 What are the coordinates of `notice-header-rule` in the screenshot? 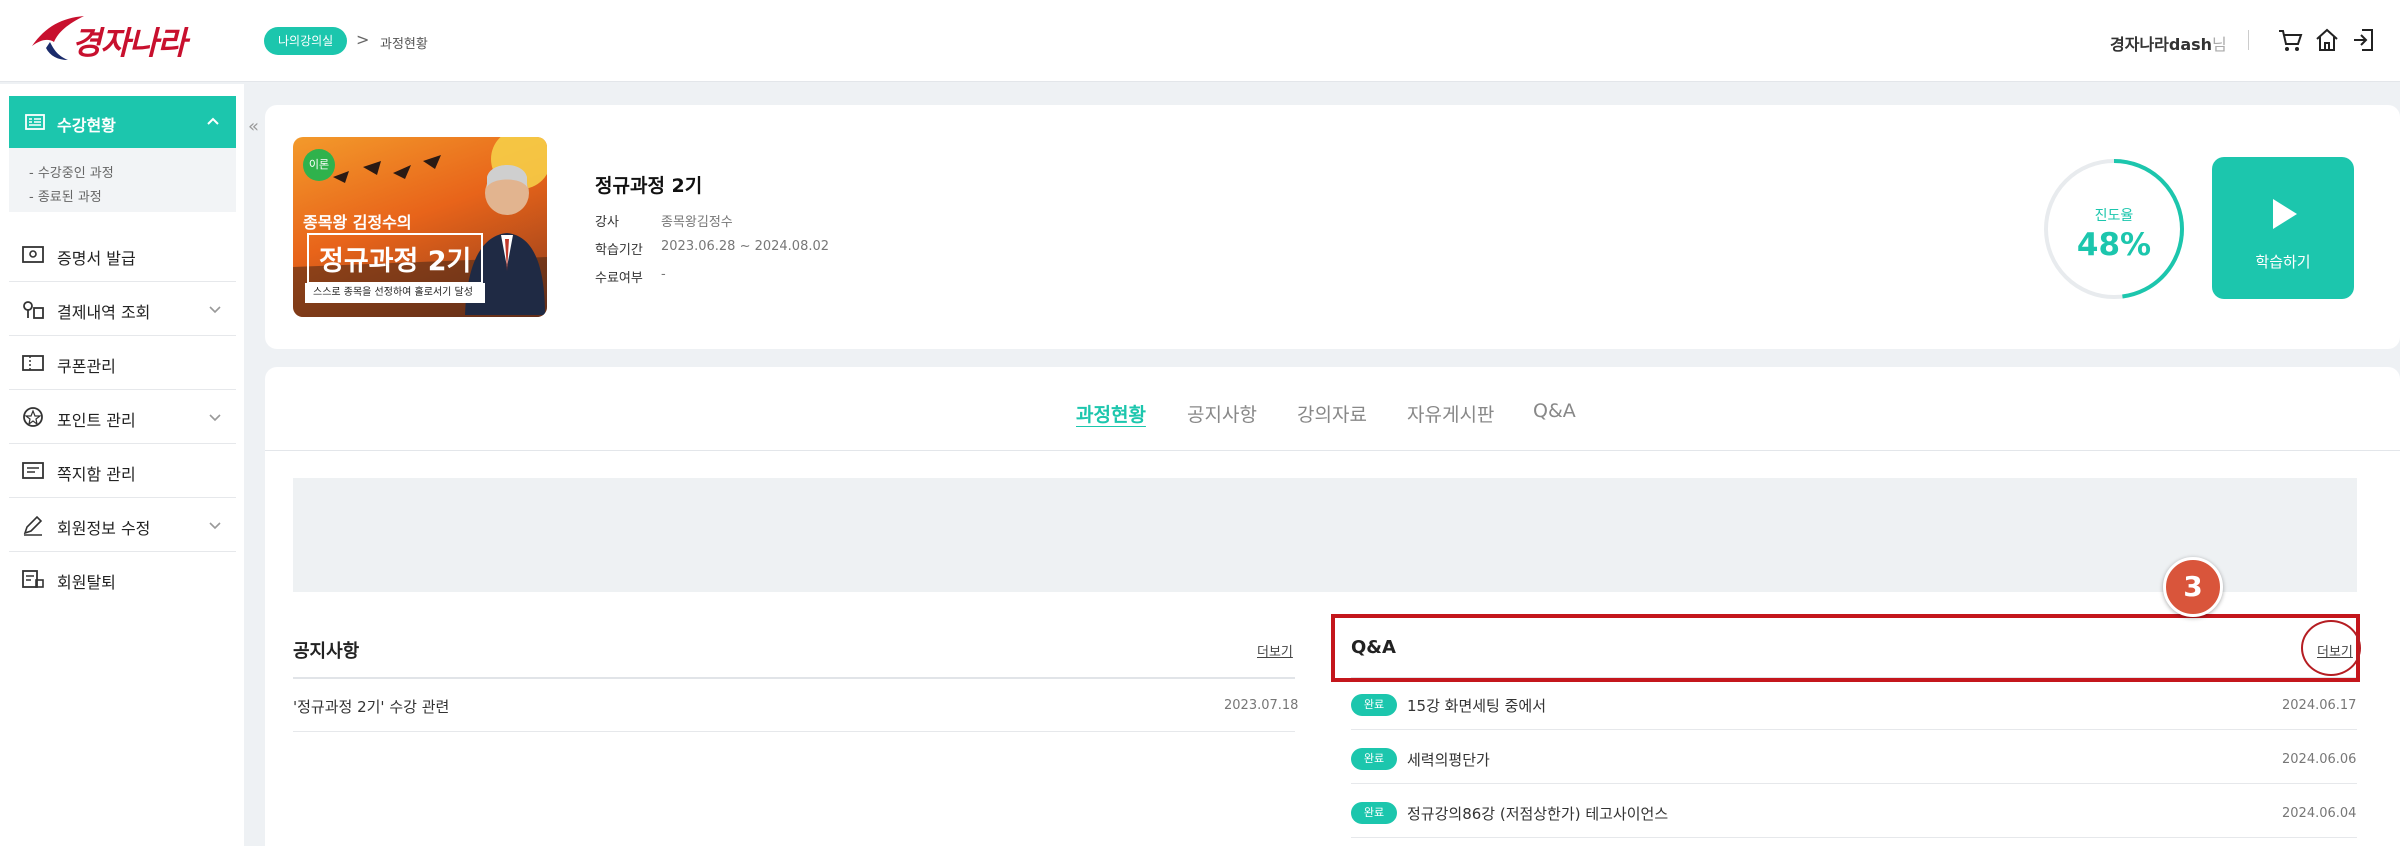 It's located at (794, 678).